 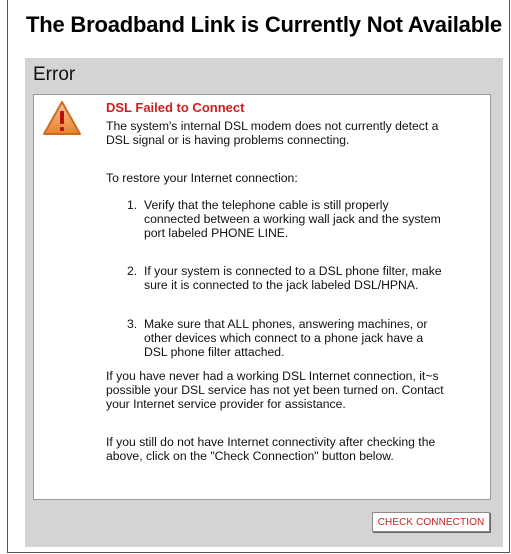 I want to click on check-connection-button: CHECK CONNECTION, so click(x=431, y=522).